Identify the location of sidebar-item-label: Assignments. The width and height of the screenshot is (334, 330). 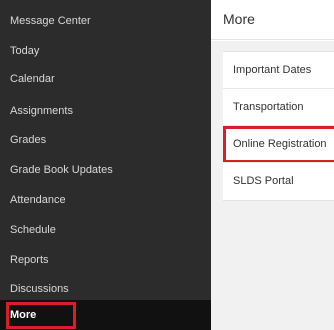
(41, 111).